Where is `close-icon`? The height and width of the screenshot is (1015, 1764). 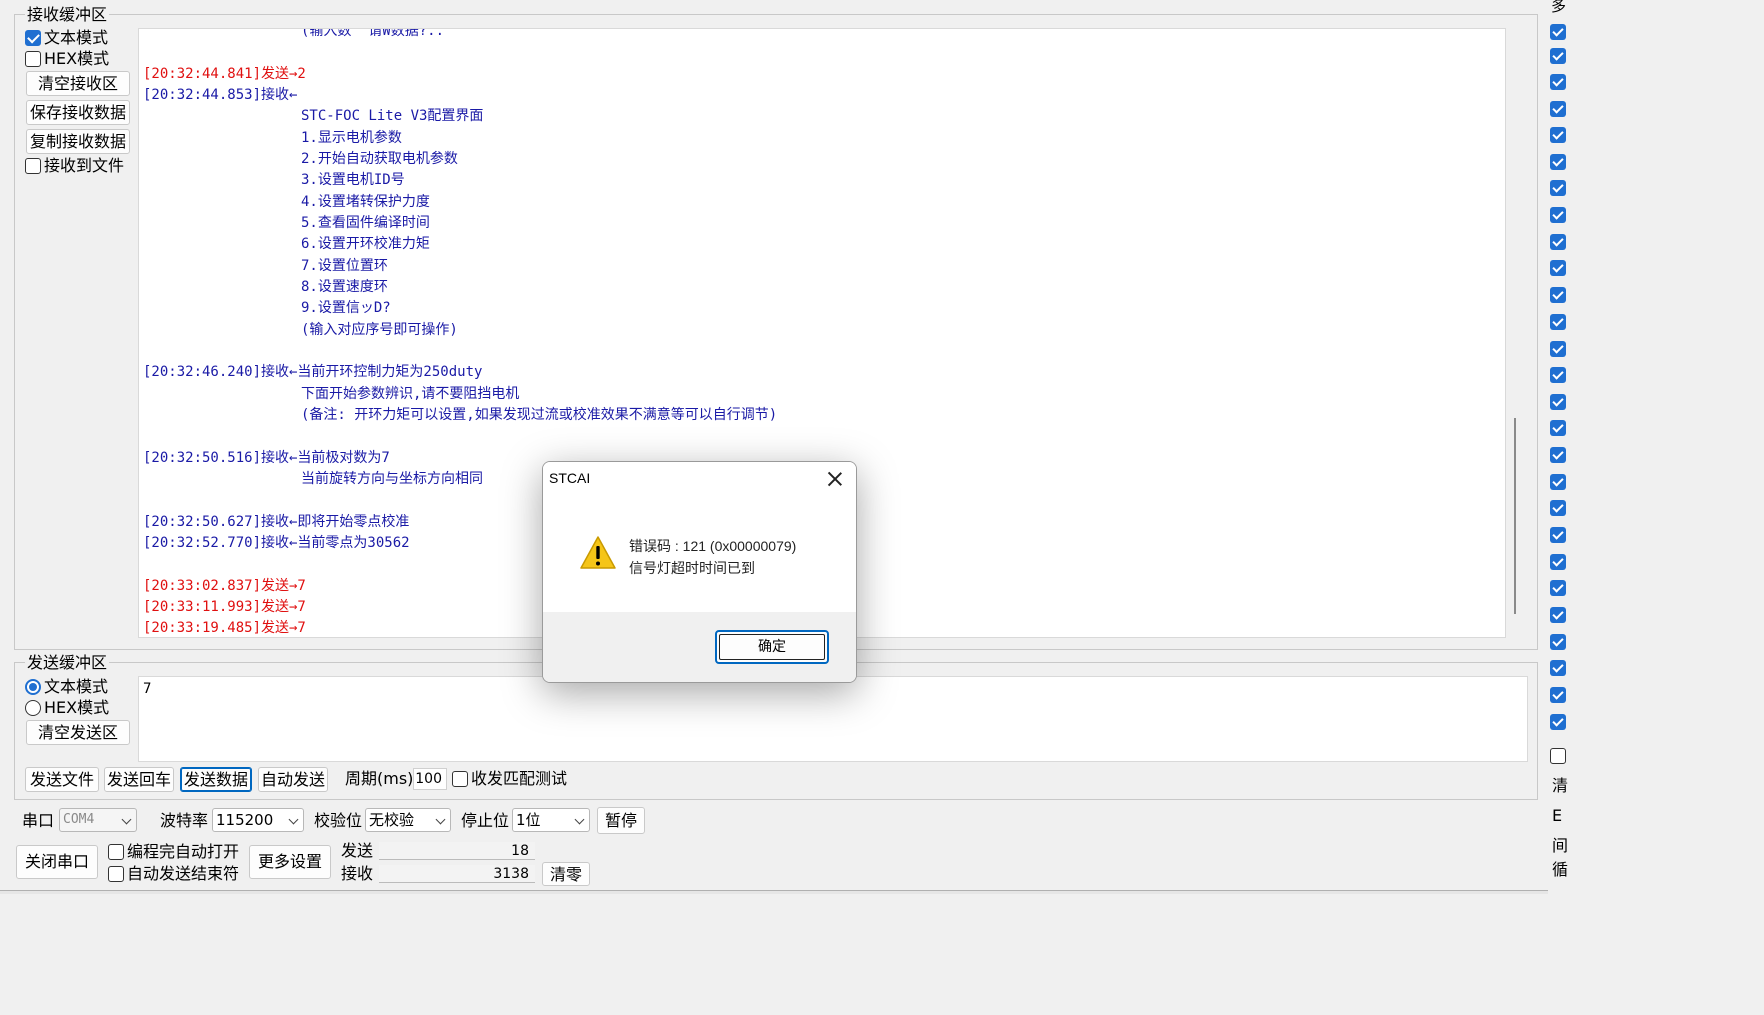 close-icon is located at coordinates (835, 479).